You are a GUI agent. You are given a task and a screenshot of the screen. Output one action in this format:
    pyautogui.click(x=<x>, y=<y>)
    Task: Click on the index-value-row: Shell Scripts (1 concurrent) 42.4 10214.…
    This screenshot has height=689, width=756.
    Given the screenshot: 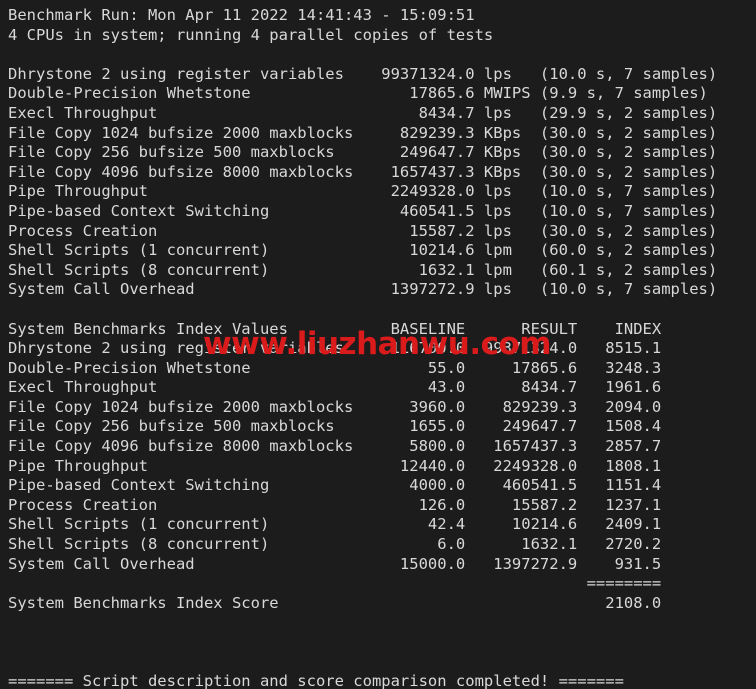 What is the action you would take?
    pyautogui.click(x=335, y=524)
    